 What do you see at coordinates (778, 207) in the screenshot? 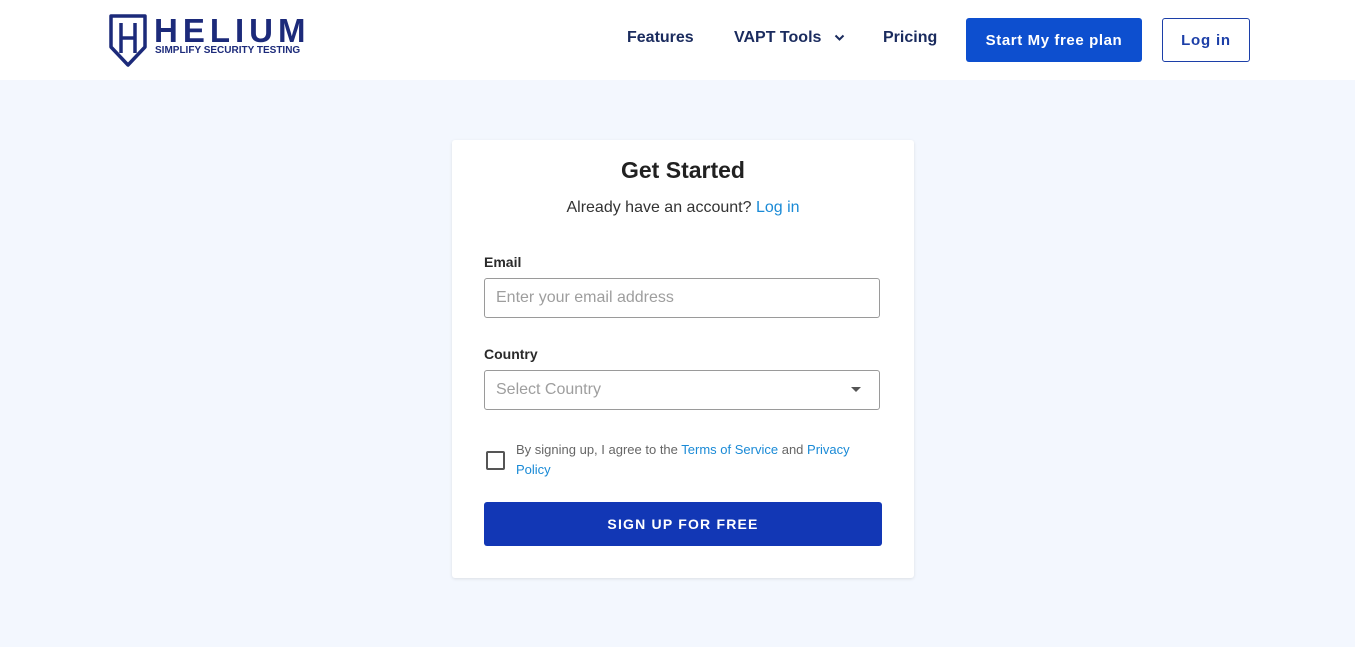
I see `login-link: Log in` at bounding box center [778, 207].